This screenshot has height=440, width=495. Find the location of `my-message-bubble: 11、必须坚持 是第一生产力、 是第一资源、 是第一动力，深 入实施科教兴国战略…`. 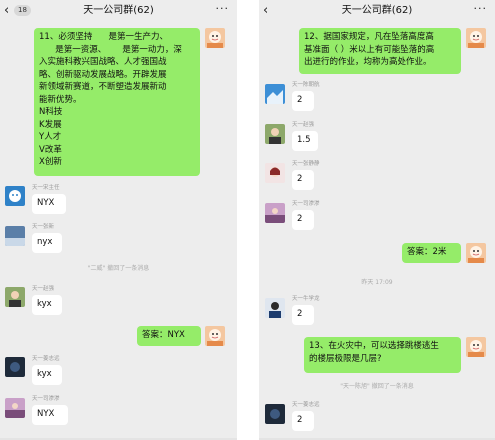

my-message-bubble: 11、必须坚持 是第一生产力、 是第一资源、 是第一动力，深 入实施科教兴国战略… is located at coordinates (117, 102).